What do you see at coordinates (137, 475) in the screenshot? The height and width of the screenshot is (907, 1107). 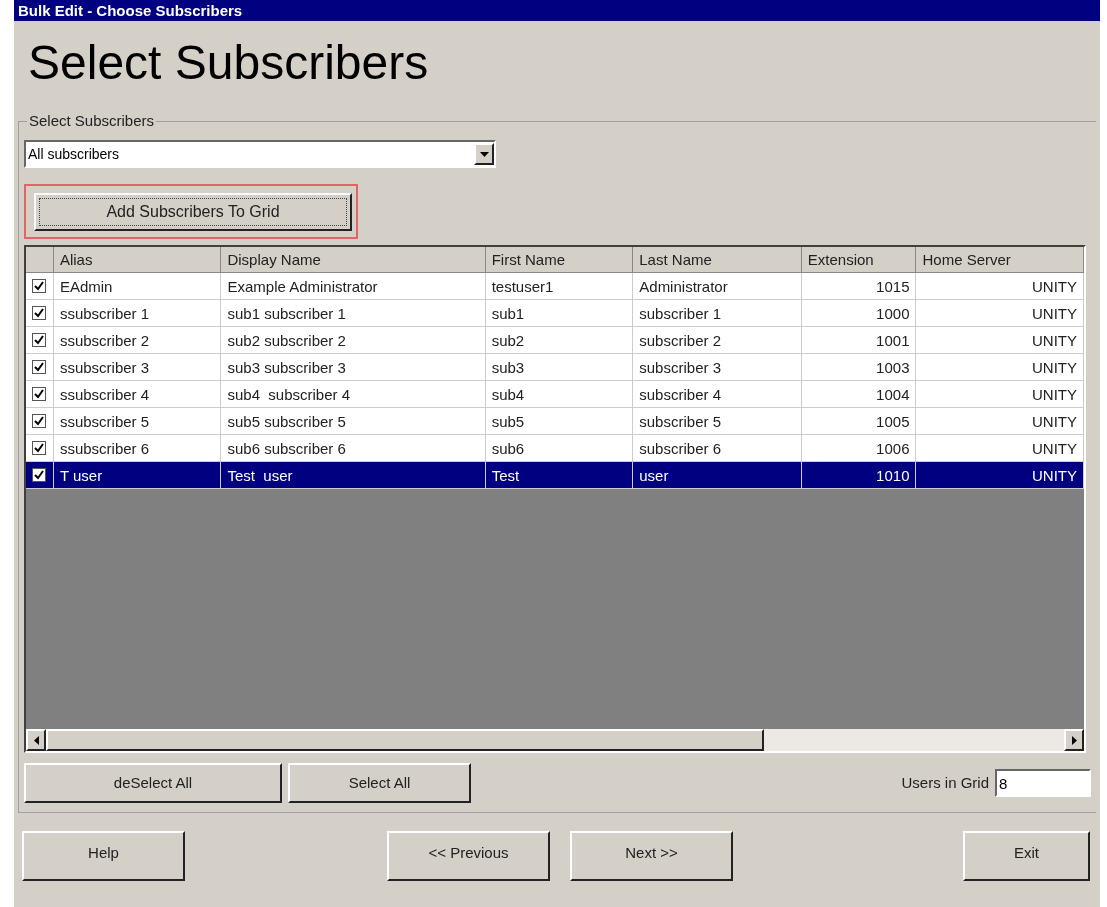 I see `table-cell: T user` at bounding box center [137, 475].